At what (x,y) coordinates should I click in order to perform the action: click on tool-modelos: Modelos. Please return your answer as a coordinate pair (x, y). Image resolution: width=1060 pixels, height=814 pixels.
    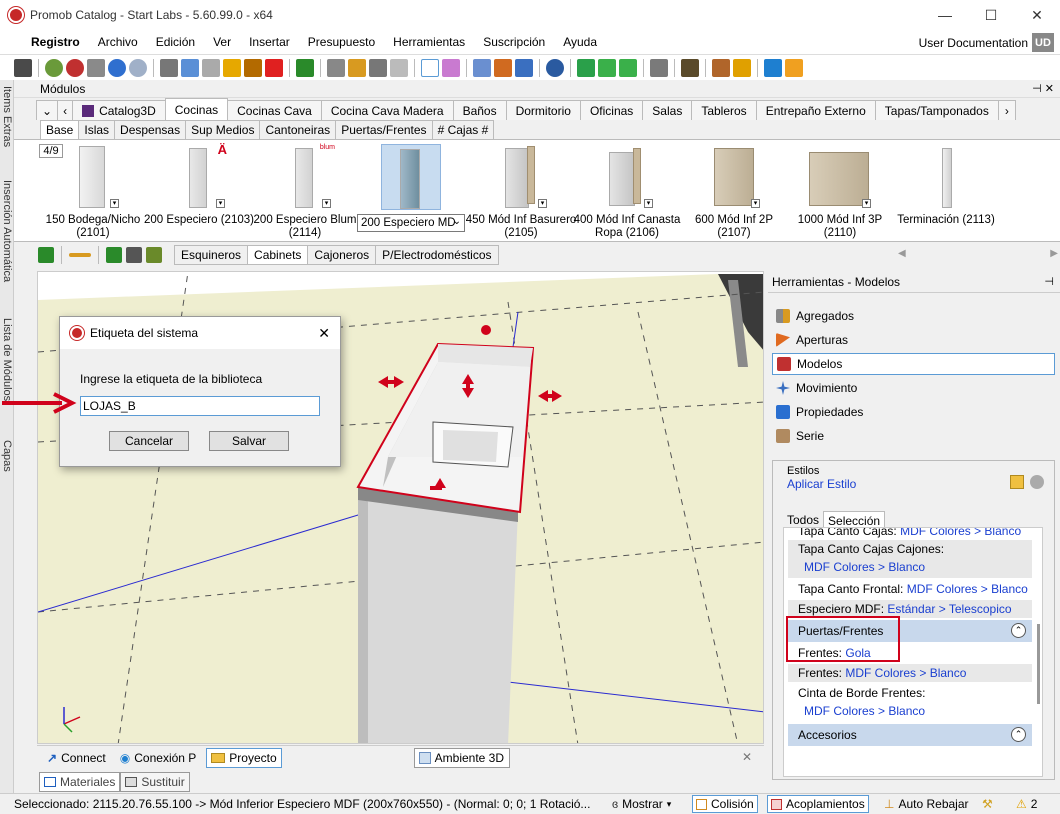
    Looking at the image, I should click on (913, 364).